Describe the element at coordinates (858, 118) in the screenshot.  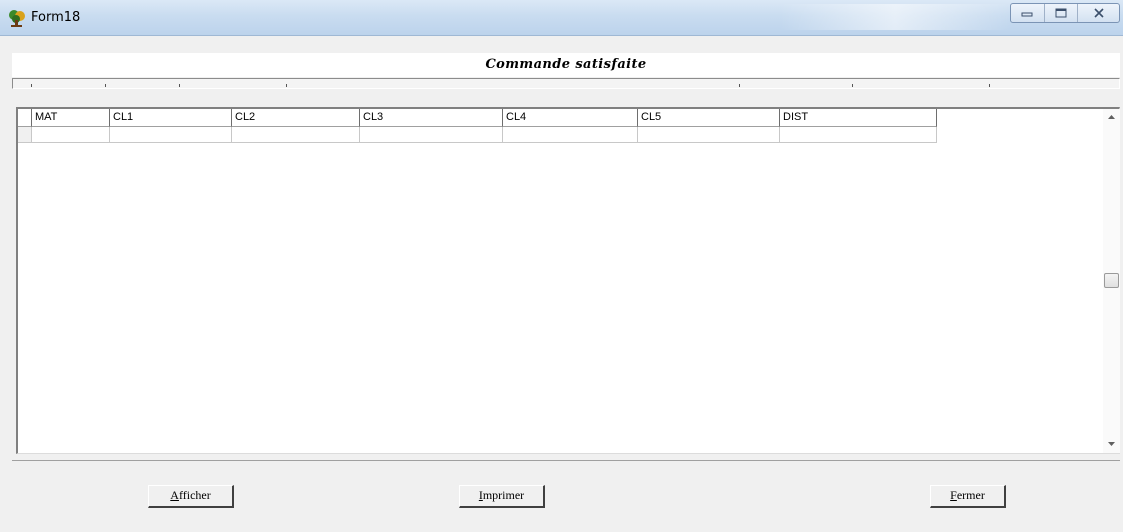
I see `column-header-dist: DIST` at that location.